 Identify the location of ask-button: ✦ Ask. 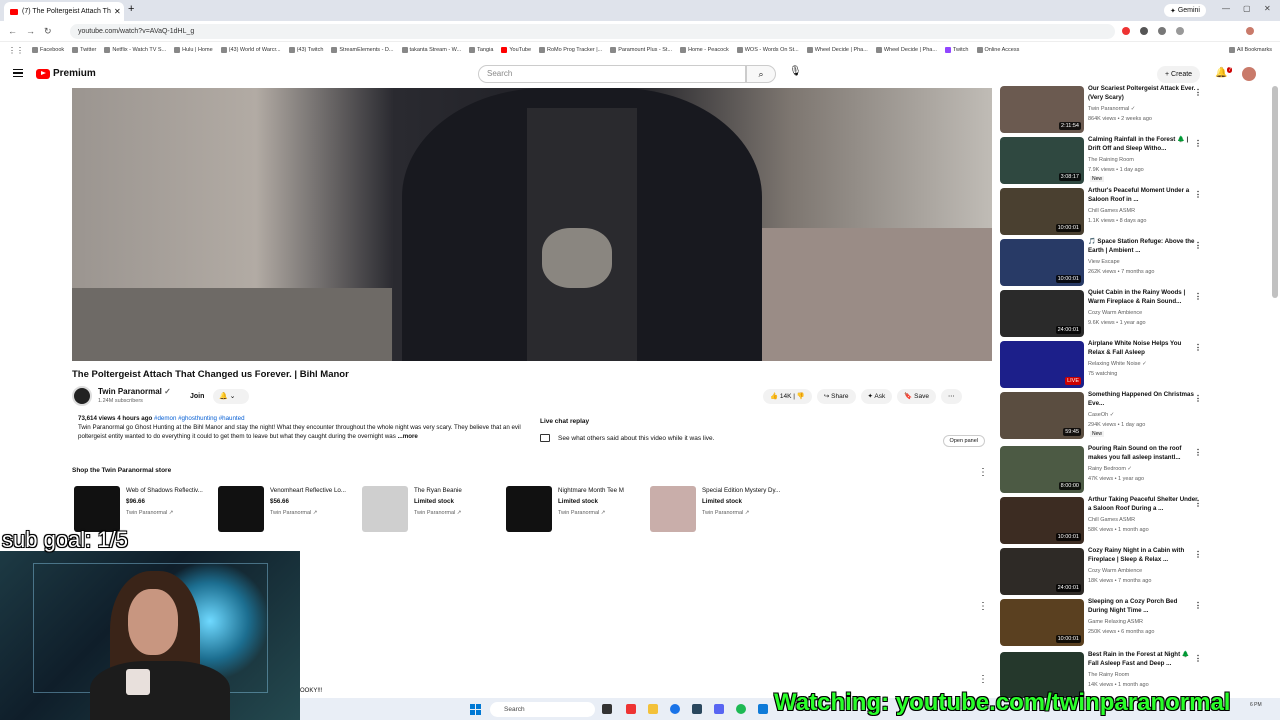
(876, 396).